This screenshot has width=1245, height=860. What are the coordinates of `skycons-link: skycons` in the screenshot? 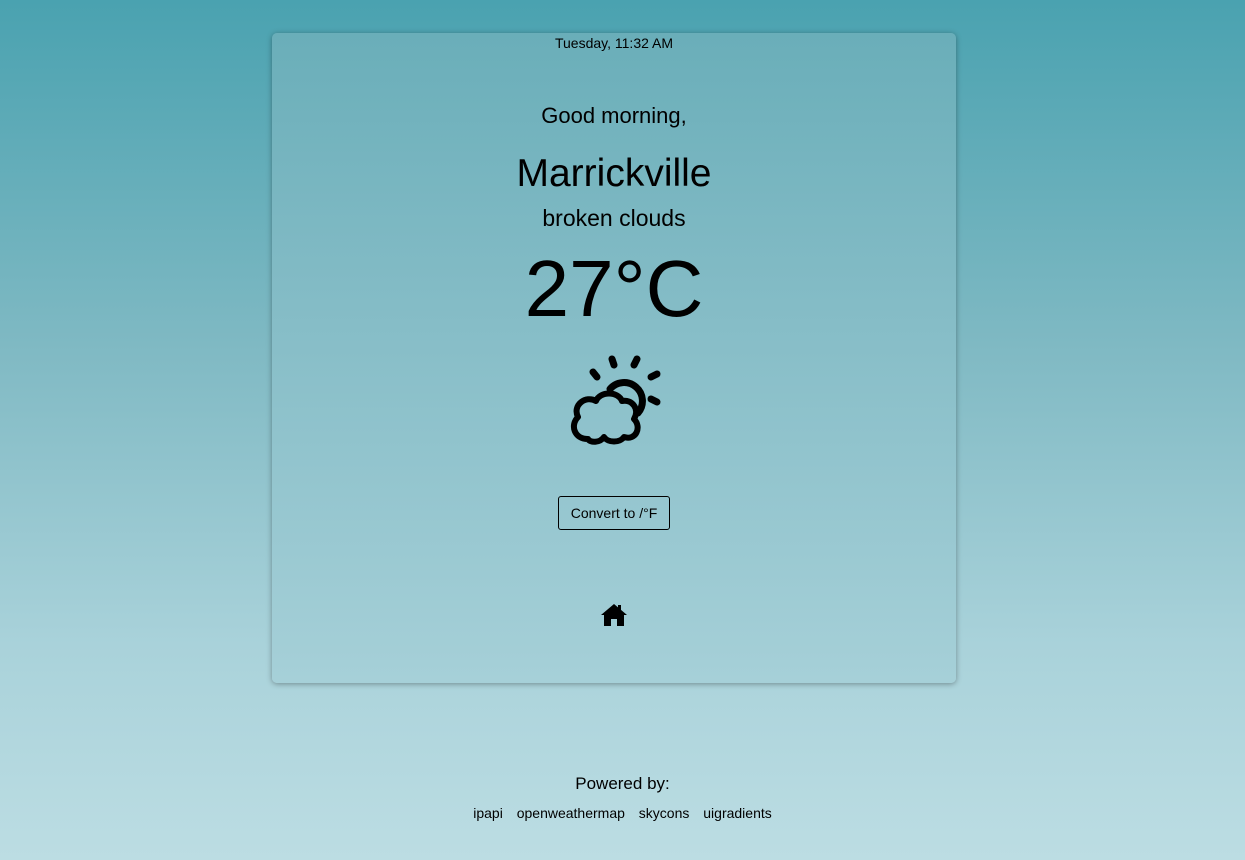 It's located at (664, 813).